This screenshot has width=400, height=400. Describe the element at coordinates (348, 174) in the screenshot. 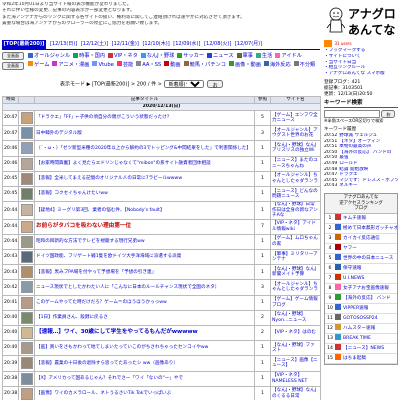

I see `recent-keyword-link: ドラクエ` at that location.